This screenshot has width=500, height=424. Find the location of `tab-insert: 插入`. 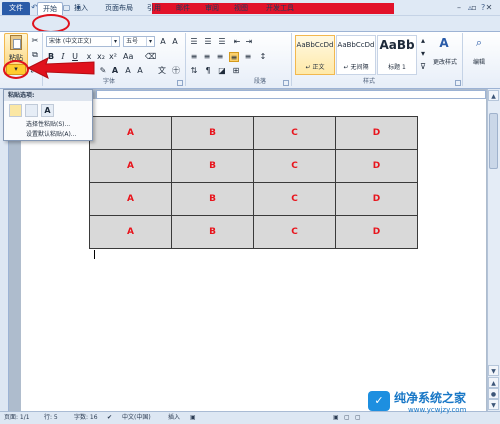

tab-insert: 插入 is located at coordinates (81, 8).